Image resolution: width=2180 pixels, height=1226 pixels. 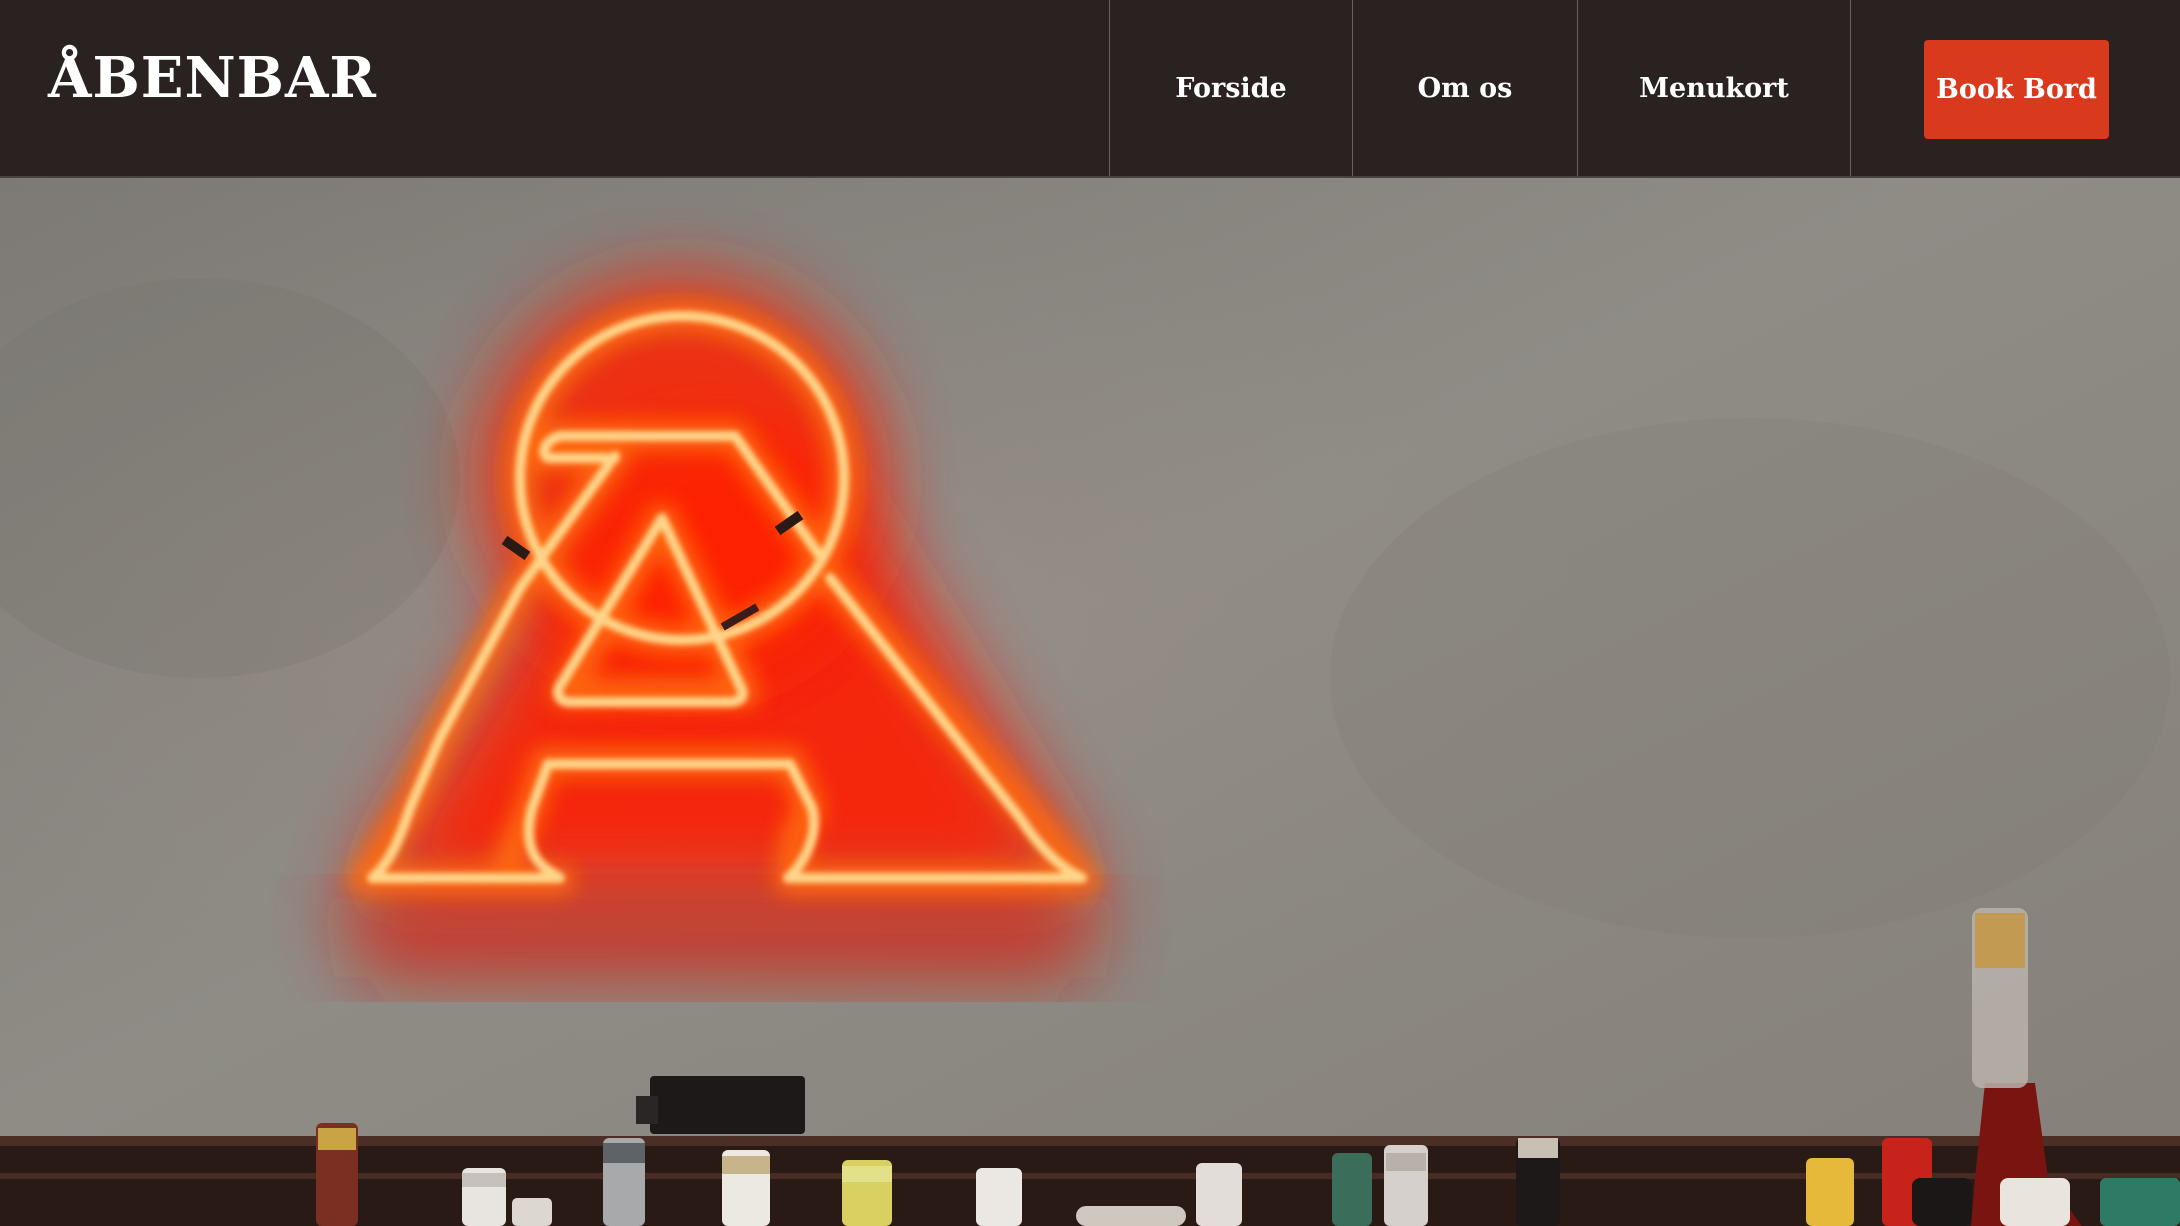 I want to click on nav-item-forside: Forside, so click(x=1230, y=88).